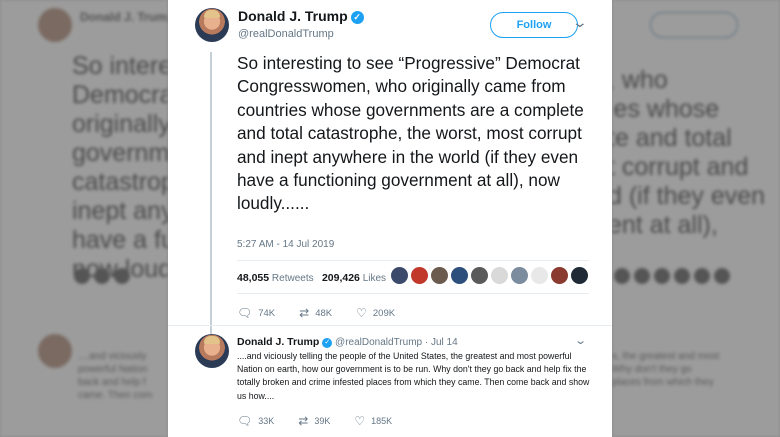 This screenshot has height=437, width=780. I want to click on likes-label: Likes, so click(374, 278).